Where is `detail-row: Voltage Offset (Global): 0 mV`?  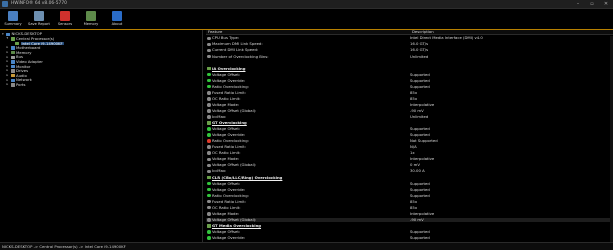
detail-row: Voltage Offset (Global): 0 mV is located at coordinates (409, 165).